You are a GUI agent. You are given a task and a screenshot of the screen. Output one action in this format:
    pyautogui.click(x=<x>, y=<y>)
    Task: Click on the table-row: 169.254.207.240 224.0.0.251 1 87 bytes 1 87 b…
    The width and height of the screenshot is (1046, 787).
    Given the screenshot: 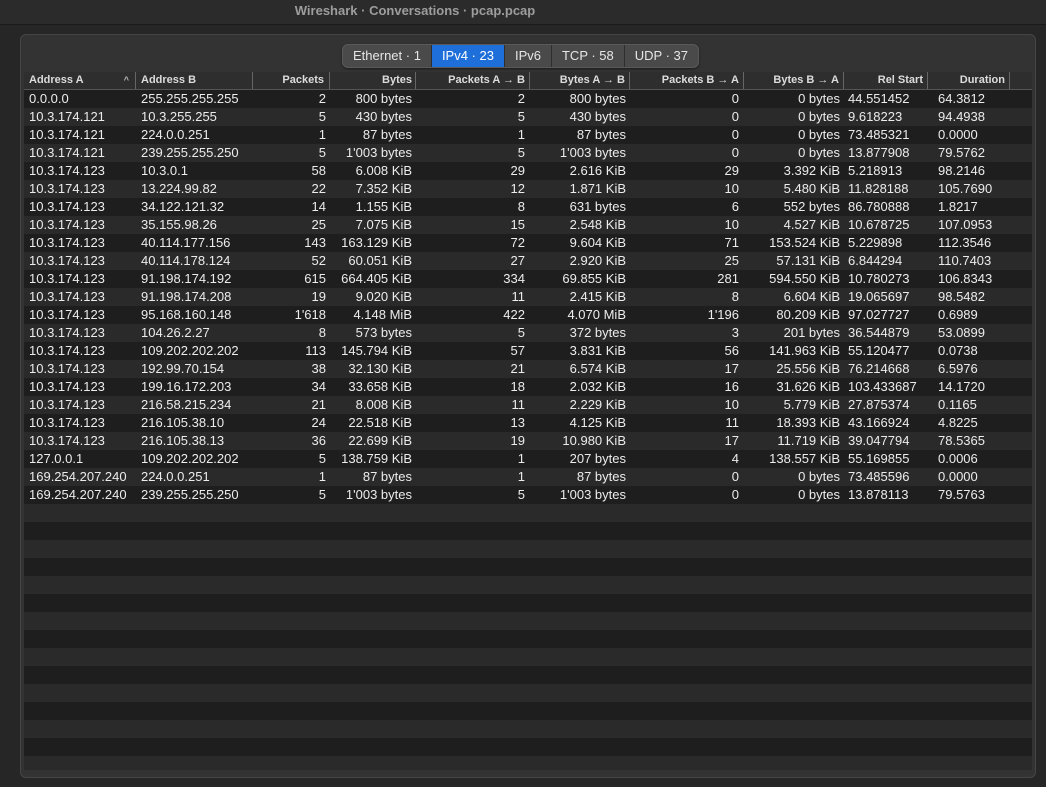 What is the action you would take?
    pyautogui.click(x=528, y=477)
    